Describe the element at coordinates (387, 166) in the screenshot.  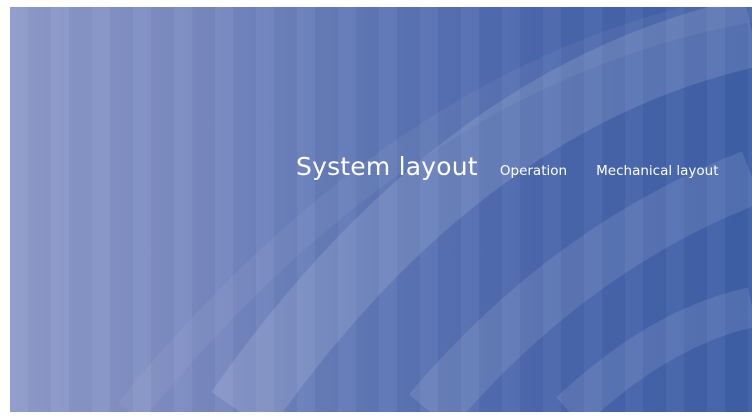
I see `nav-item-system-layout: System layout` at that location.